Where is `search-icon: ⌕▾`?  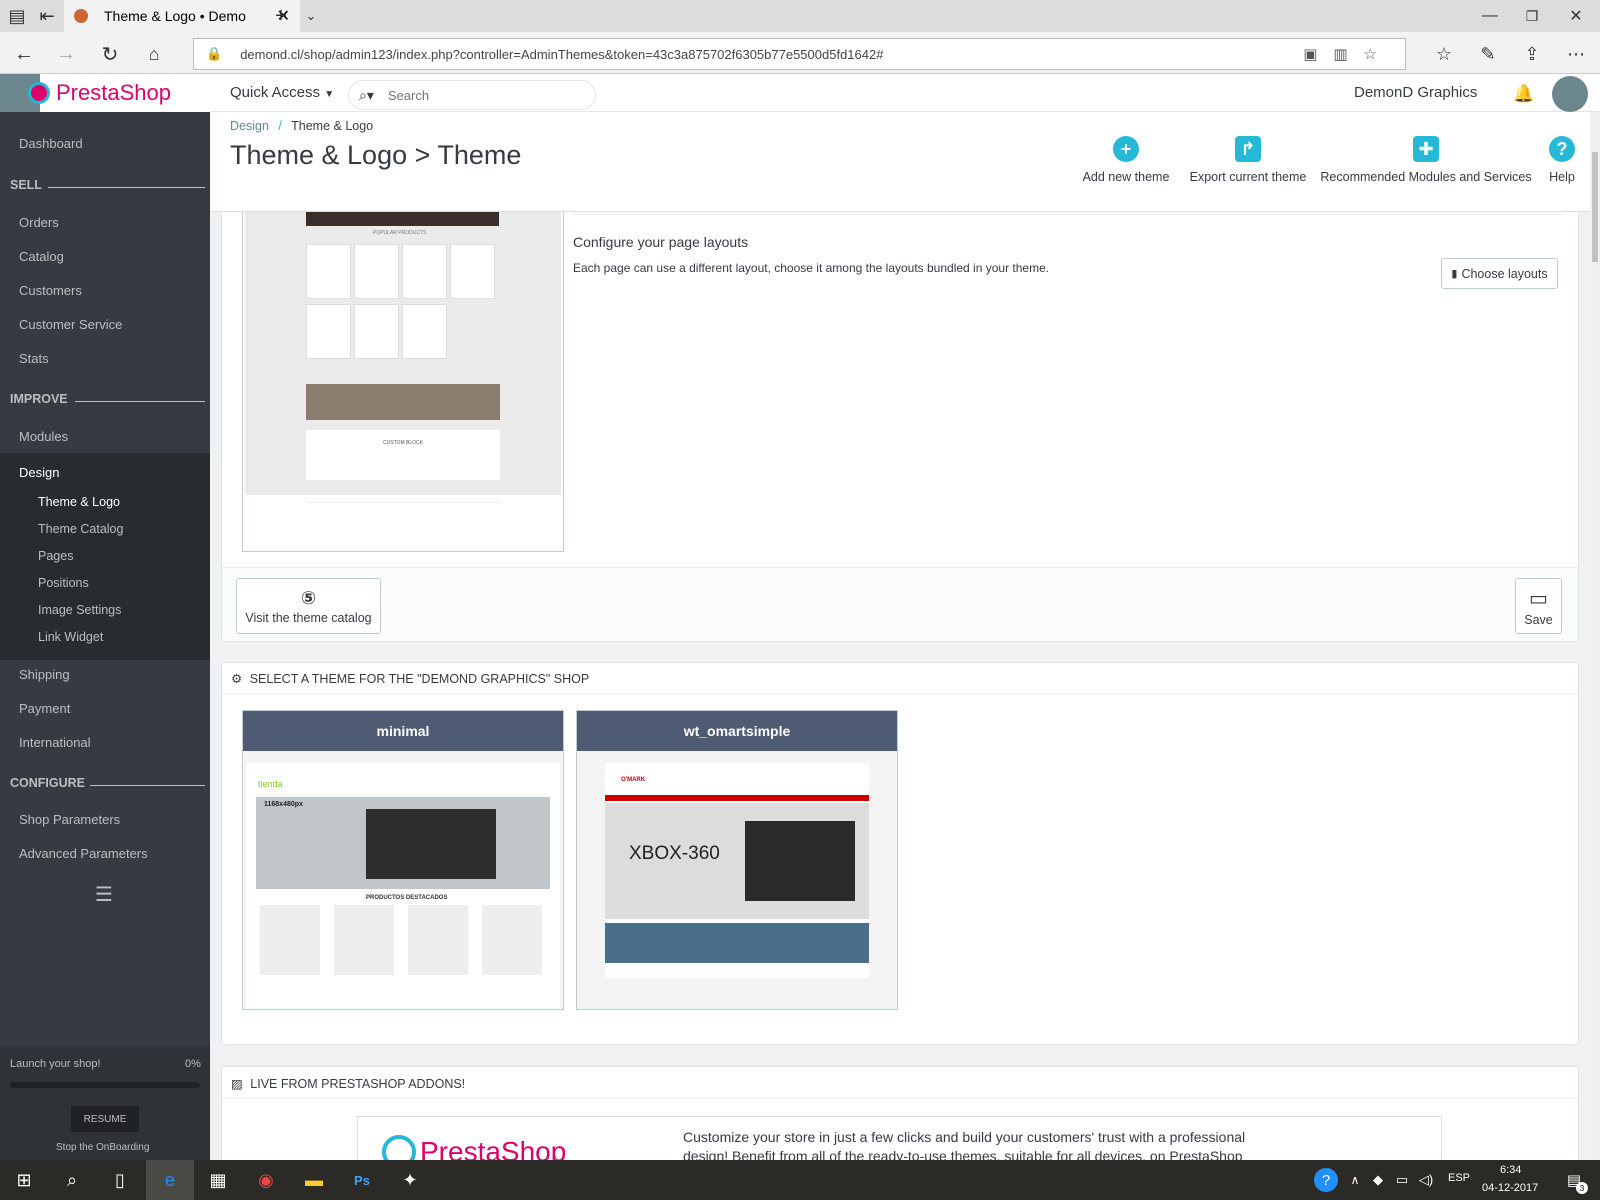
search-icon: ⌕▾ is located at coordinates (366, 95).